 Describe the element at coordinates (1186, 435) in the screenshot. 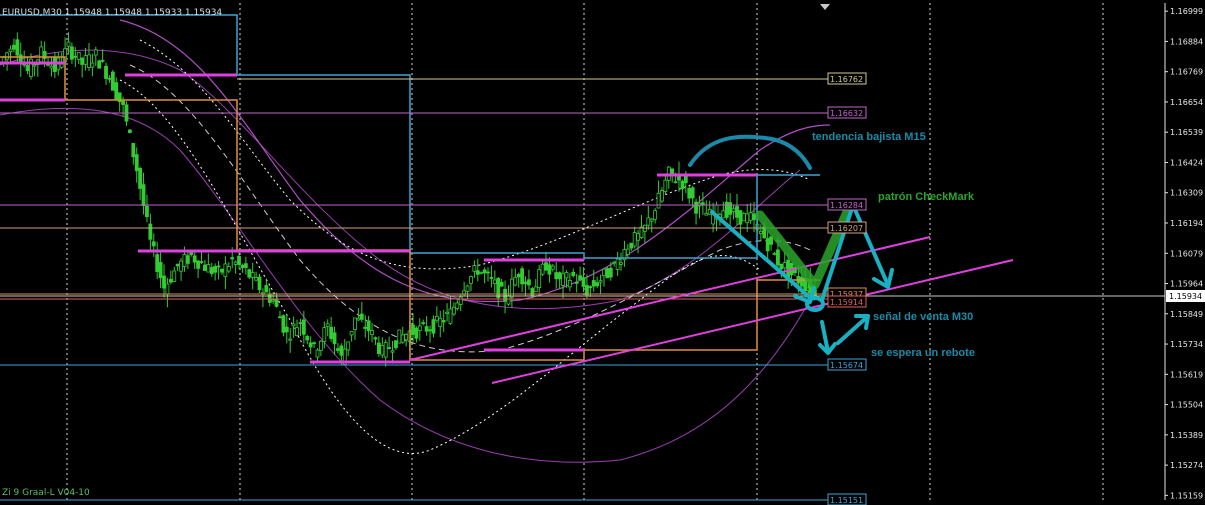

I see `y-tick-label: 1.15389` at that location.